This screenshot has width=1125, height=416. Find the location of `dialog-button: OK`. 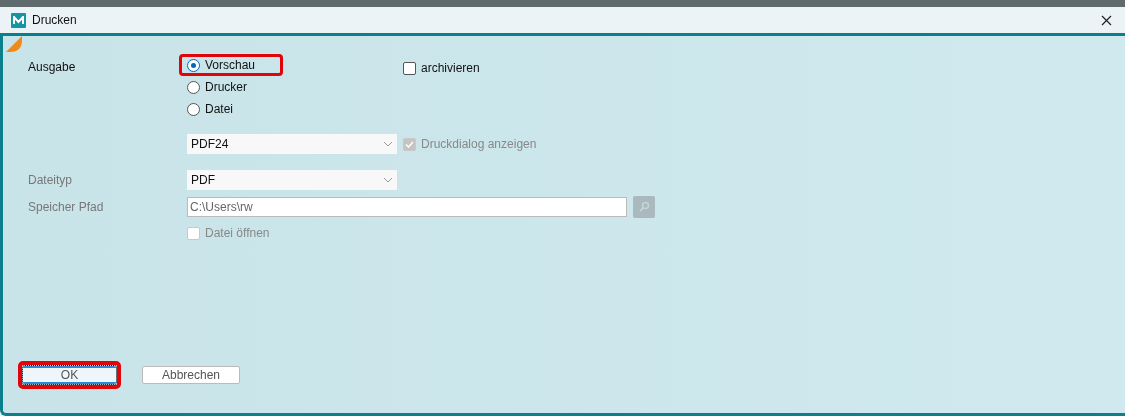

dialog-button: OK is located at coordinates (69, 375).